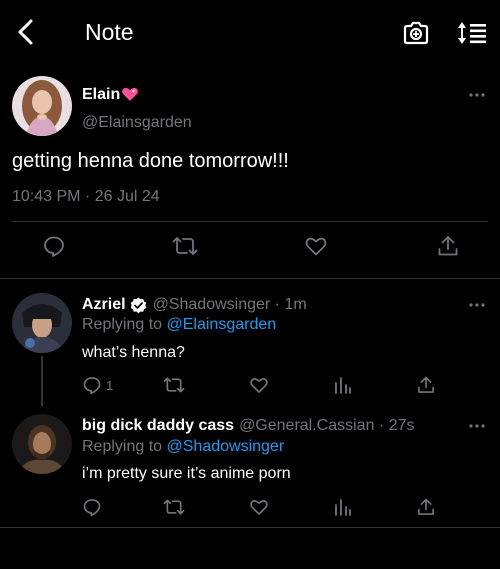  I want to click on replying-to: Replying to @Elainsgarden, so click(179, 325).